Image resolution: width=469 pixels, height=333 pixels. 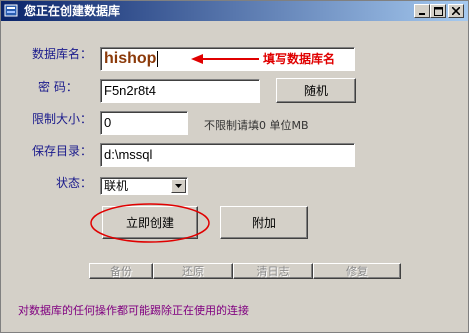 What do you see at coordinates (72, 11) in the screenshot?
I see `window-title: 您正在创建数据库` at bounding box center [72, 11].